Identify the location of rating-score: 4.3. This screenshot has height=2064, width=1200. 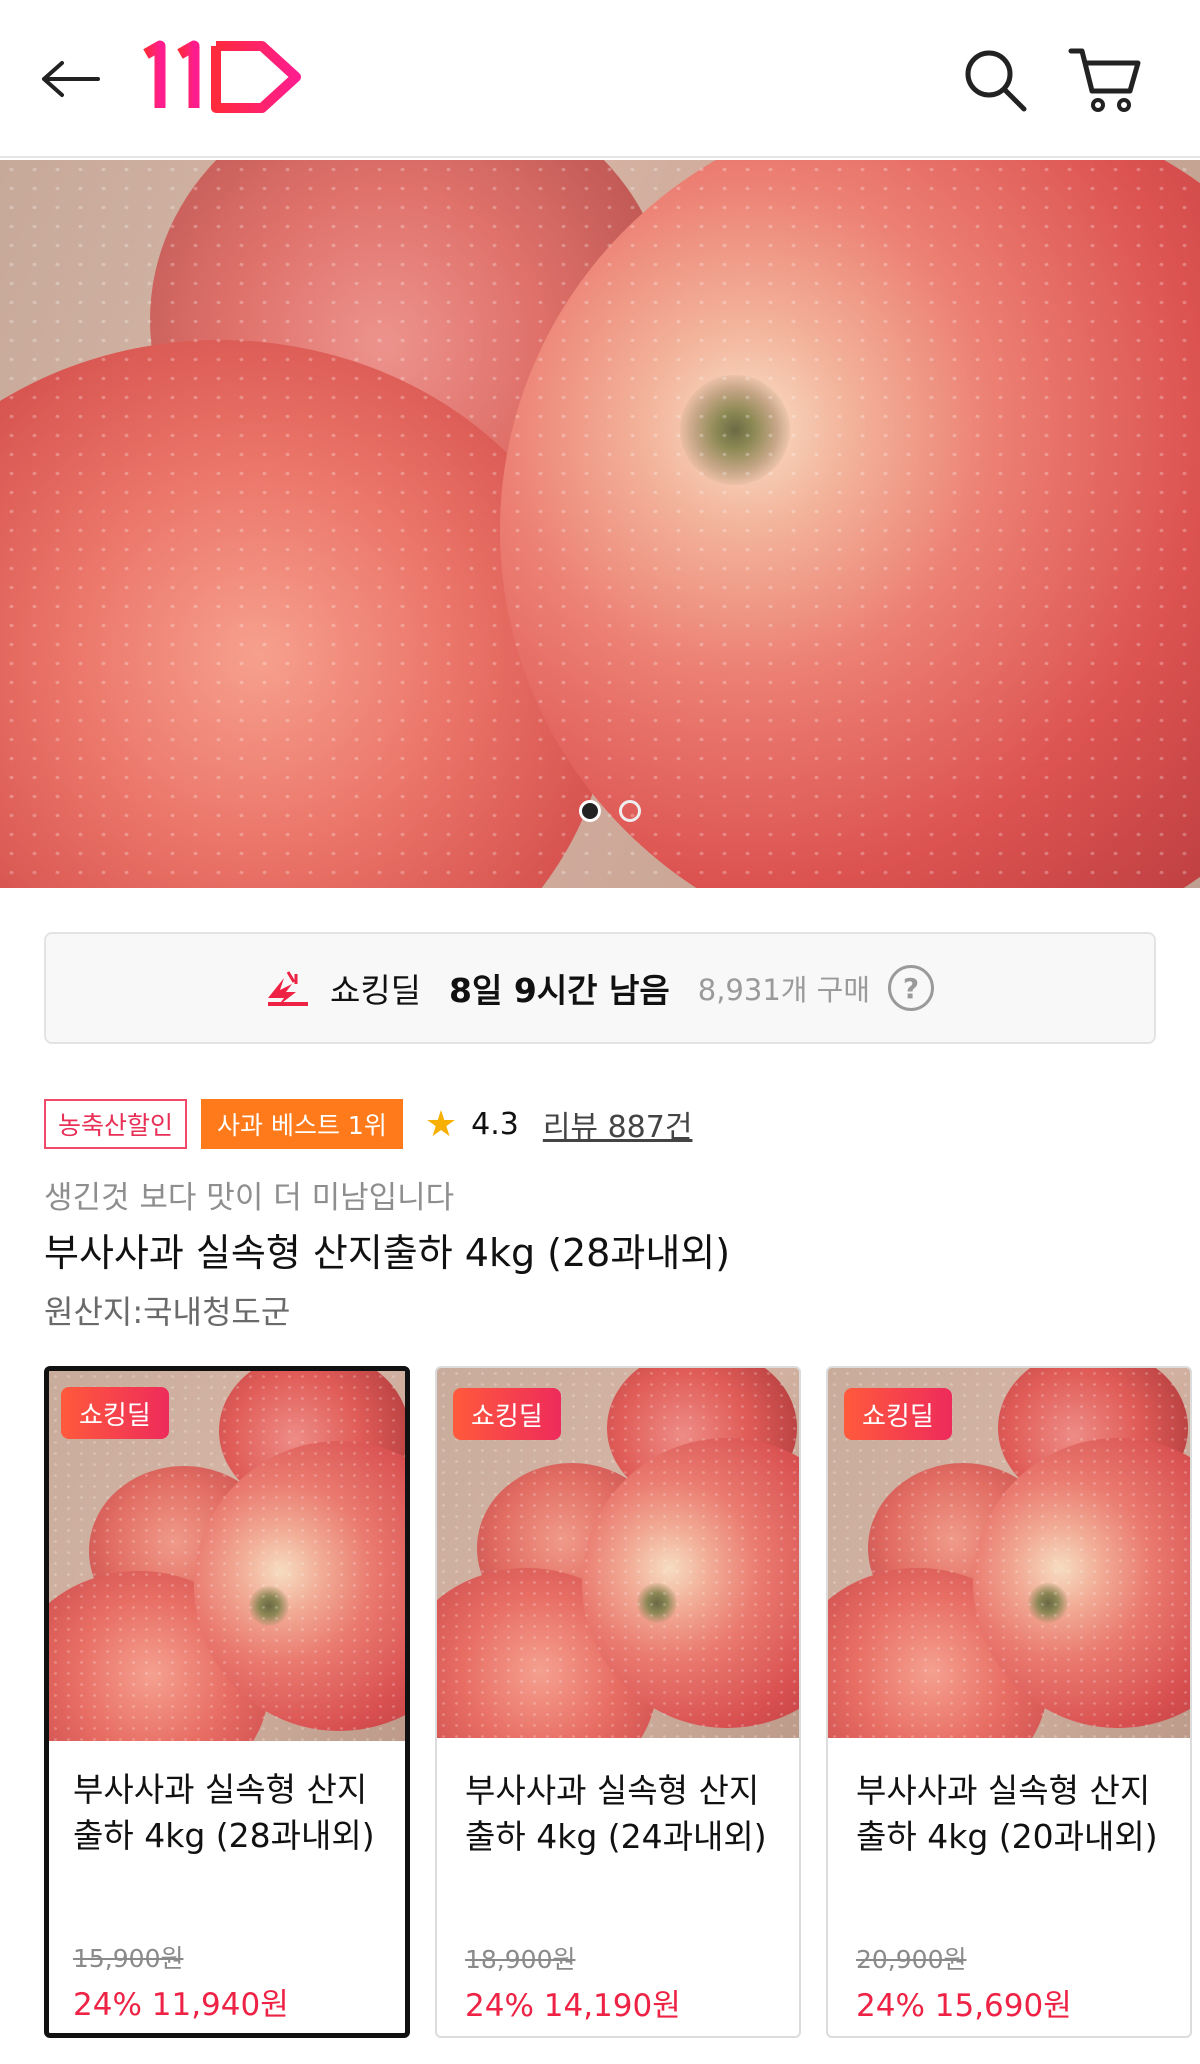
(495, 1124).